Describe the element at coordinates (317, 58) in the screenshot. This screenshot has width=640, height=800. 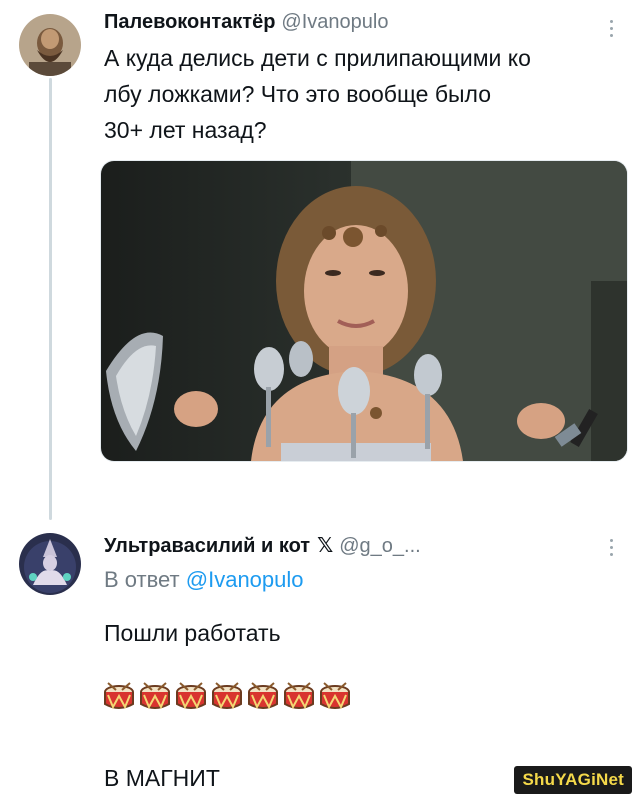
I see `tweet-text-line: А куда делись дети с прилипающими ко` at that location.